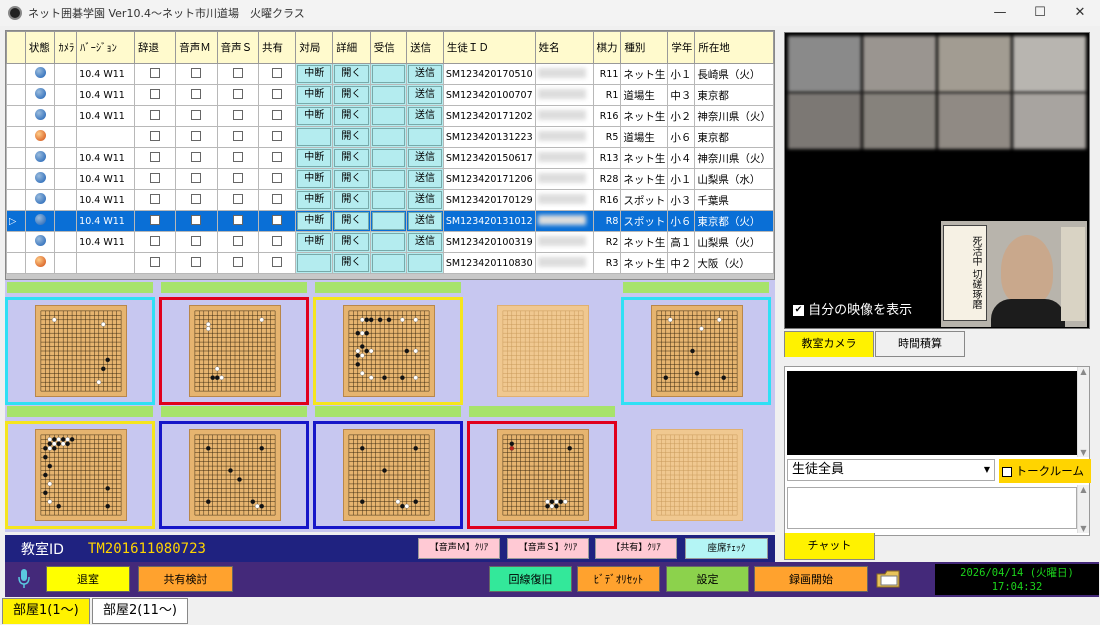  I want to click on chat-input, so click(932, 508).